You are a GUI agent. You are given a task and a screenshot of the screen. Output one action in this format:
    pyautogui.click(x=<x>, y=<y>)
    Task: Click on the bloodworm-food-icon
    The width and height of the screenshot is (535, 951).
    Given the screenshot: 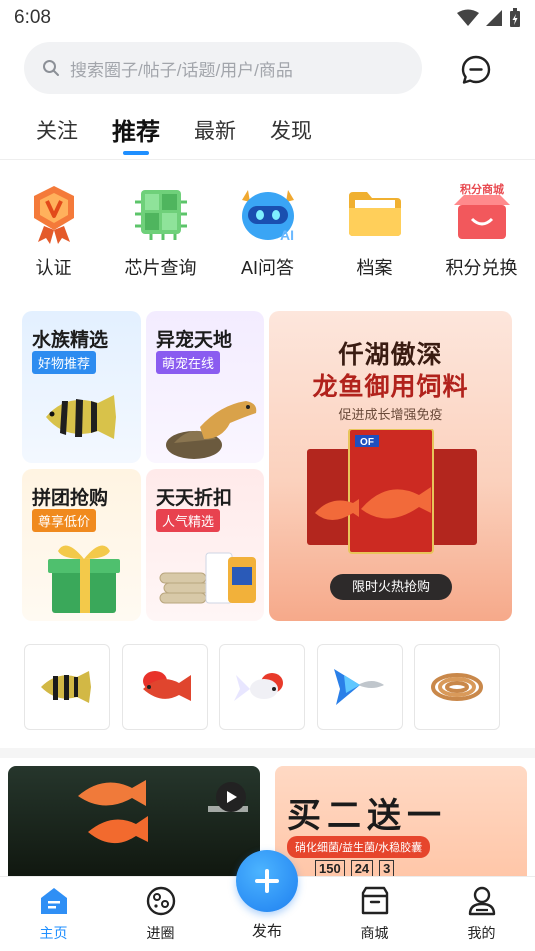 What is the action you would take?
    pyautogui.click(x=457, y=687)
    